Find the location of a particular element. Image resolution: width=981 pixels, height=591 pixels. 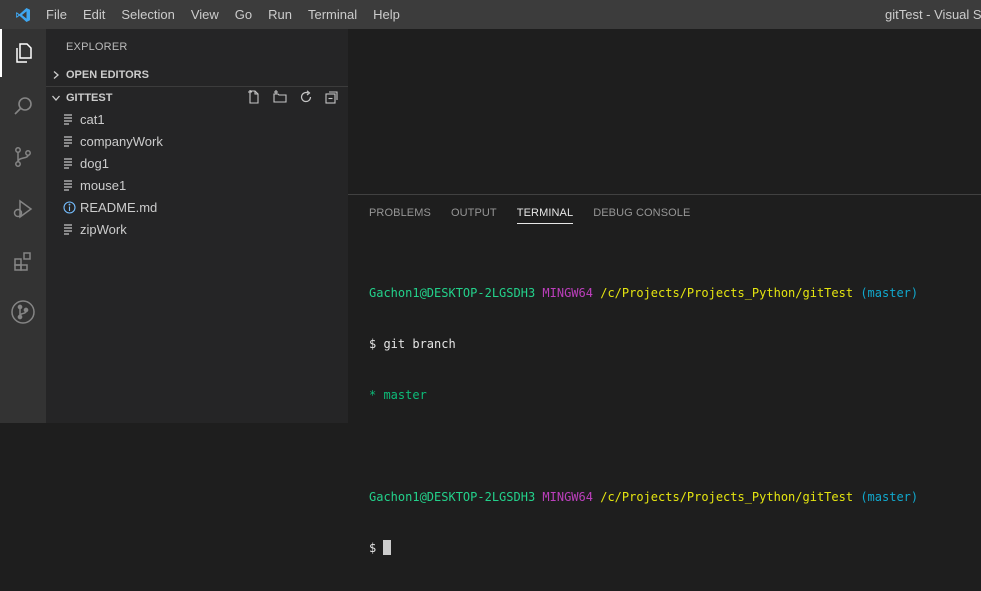

file-item-readme: README.md is located at coordinates (197, 207).